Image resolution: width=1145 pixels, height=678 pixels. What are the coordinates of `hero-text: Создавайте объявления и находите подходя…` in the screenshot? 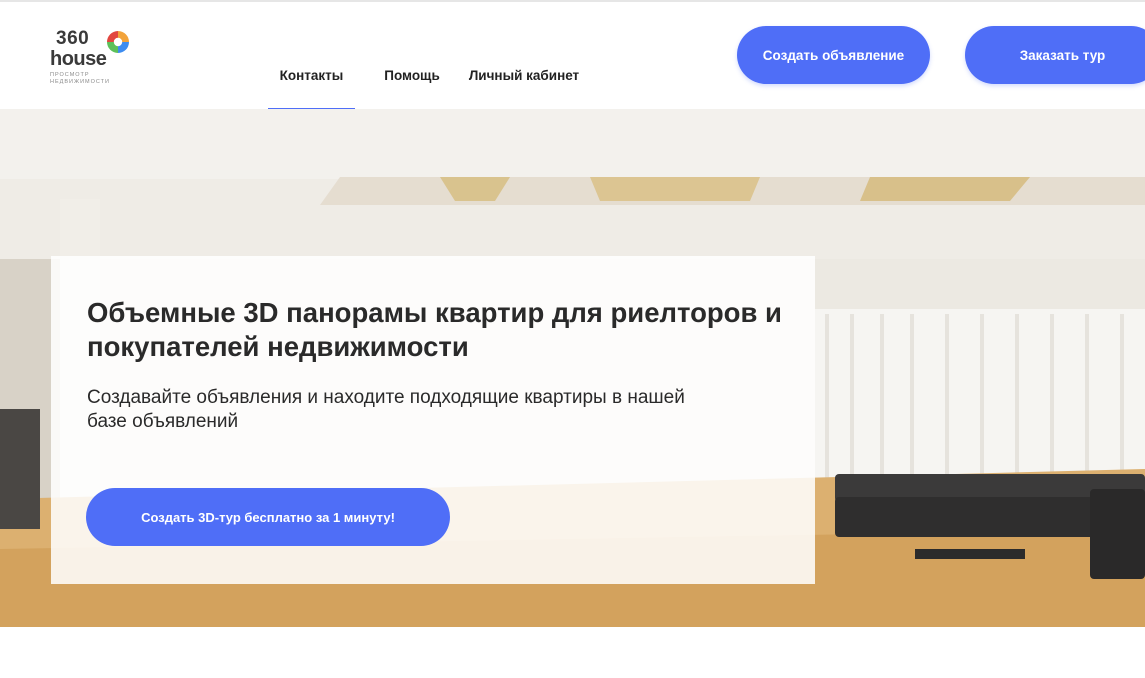 It's located at (386, 409).